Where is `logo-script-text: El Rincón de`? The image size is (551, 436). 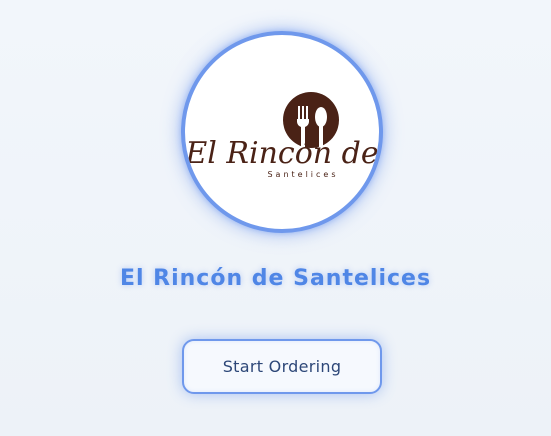 logo-script-text: El Rincón de is located at coordinates (282, 153).